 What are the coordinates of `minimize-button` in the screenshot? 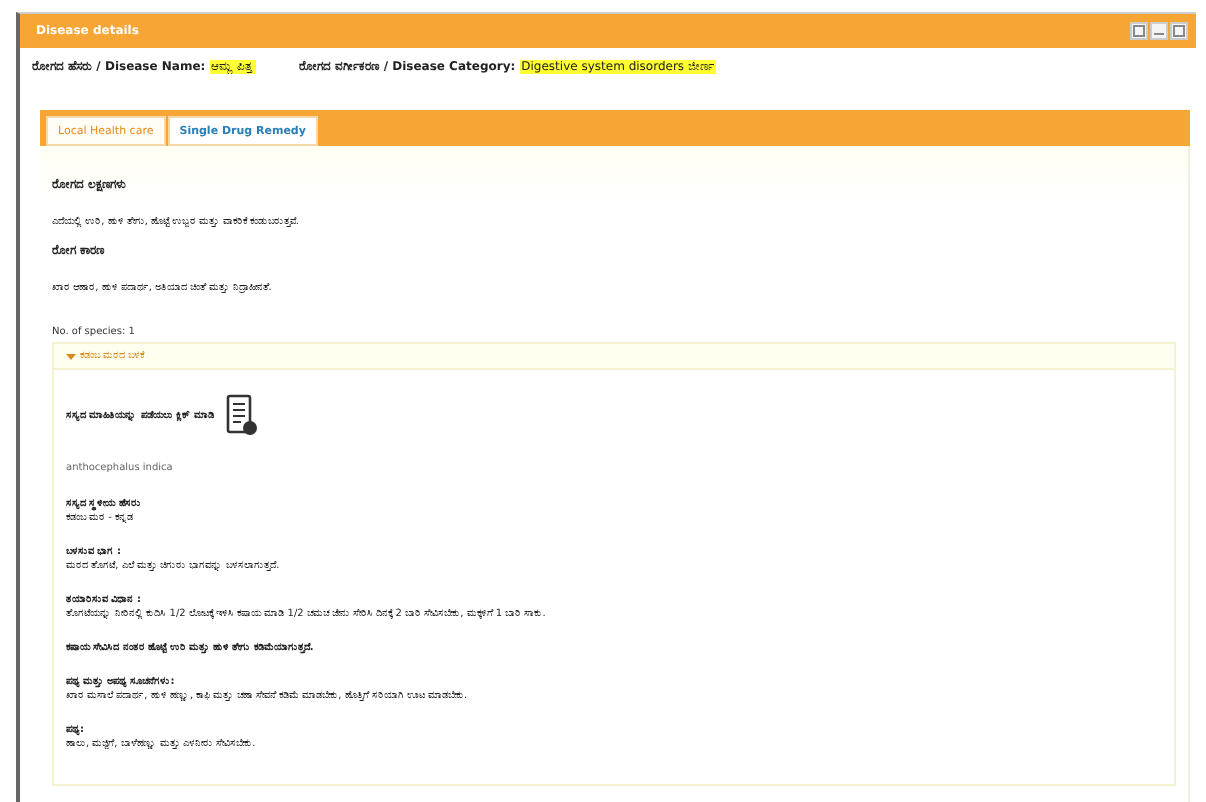 It's located at (1159, 31).